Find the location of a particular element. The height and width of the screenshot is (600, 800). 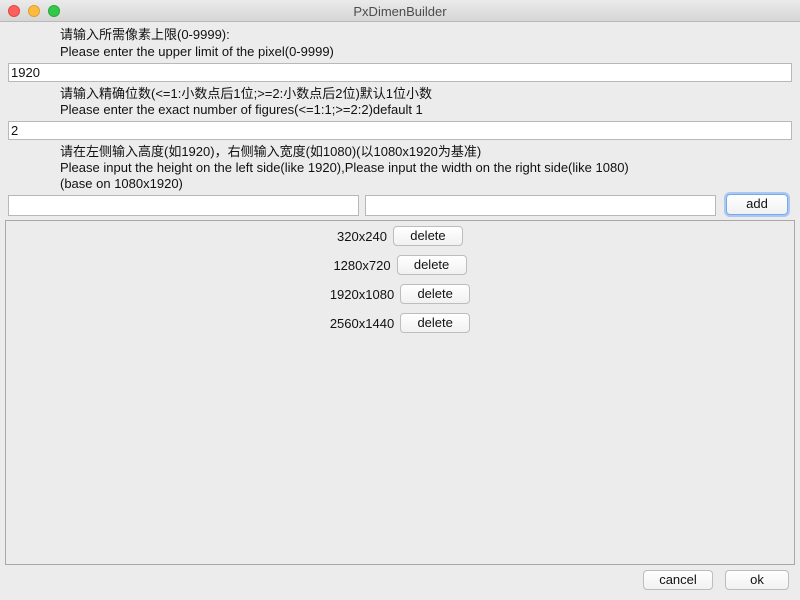

list-item: 320x240 delete is located at coordinates (400, 236).